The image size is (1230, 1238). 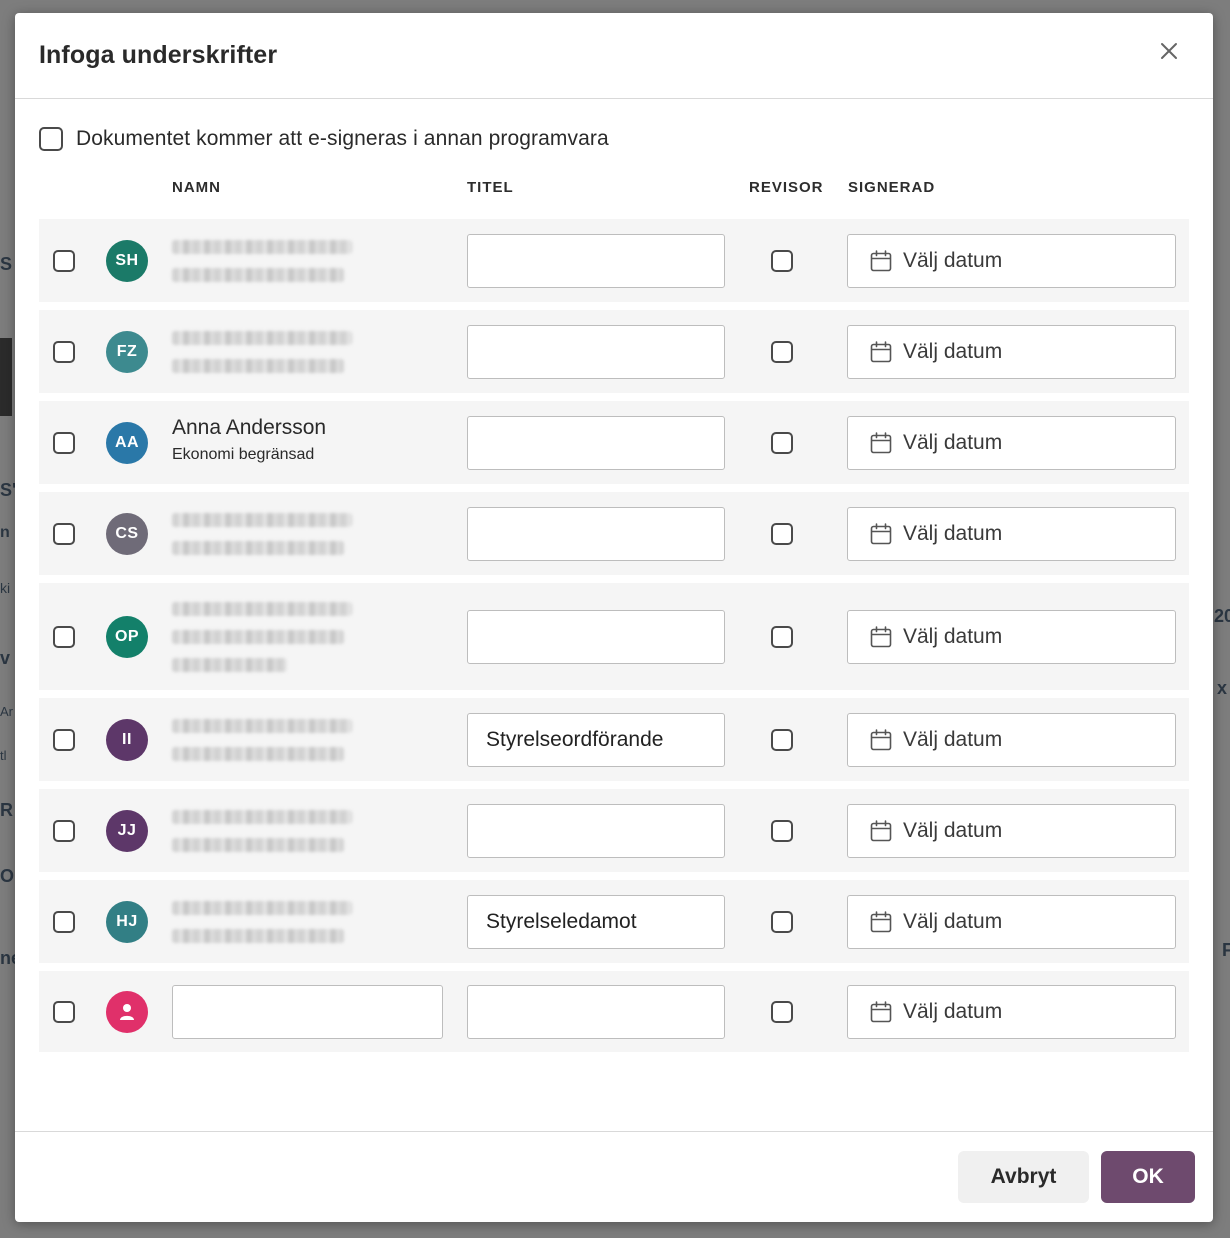 I want to click on close-button, so click(x=1169, y=51).